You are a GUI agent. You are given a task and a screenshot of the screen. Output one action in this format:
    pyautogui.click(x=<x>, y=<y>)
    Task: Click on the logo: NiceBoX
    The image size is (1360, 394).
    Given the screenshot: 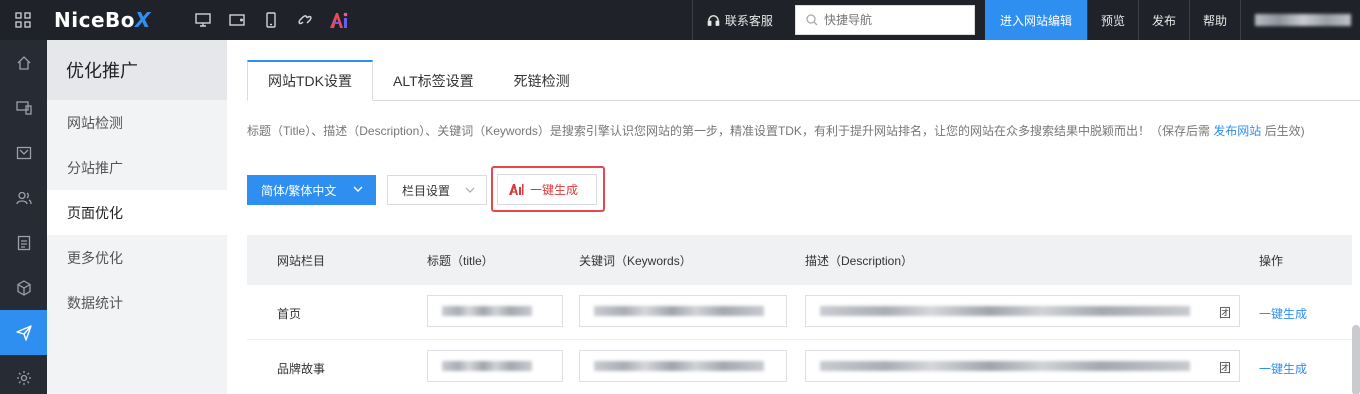 What is the action you would take?
    pyautogui.click(x=120, y=20)
    